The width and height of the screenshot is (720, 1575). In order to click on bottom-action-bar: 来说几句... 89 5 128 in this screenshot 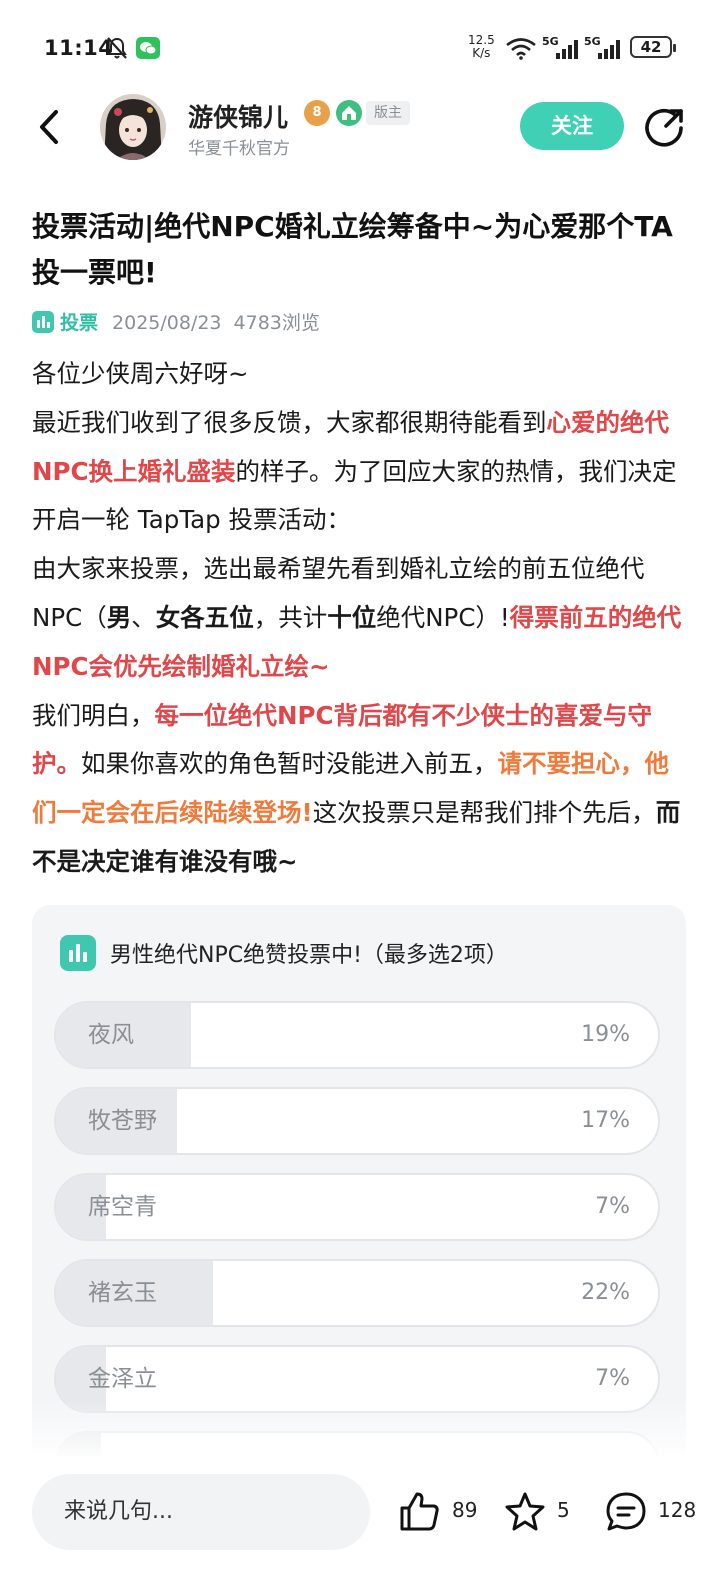, I will do `click(360, 1515)`.